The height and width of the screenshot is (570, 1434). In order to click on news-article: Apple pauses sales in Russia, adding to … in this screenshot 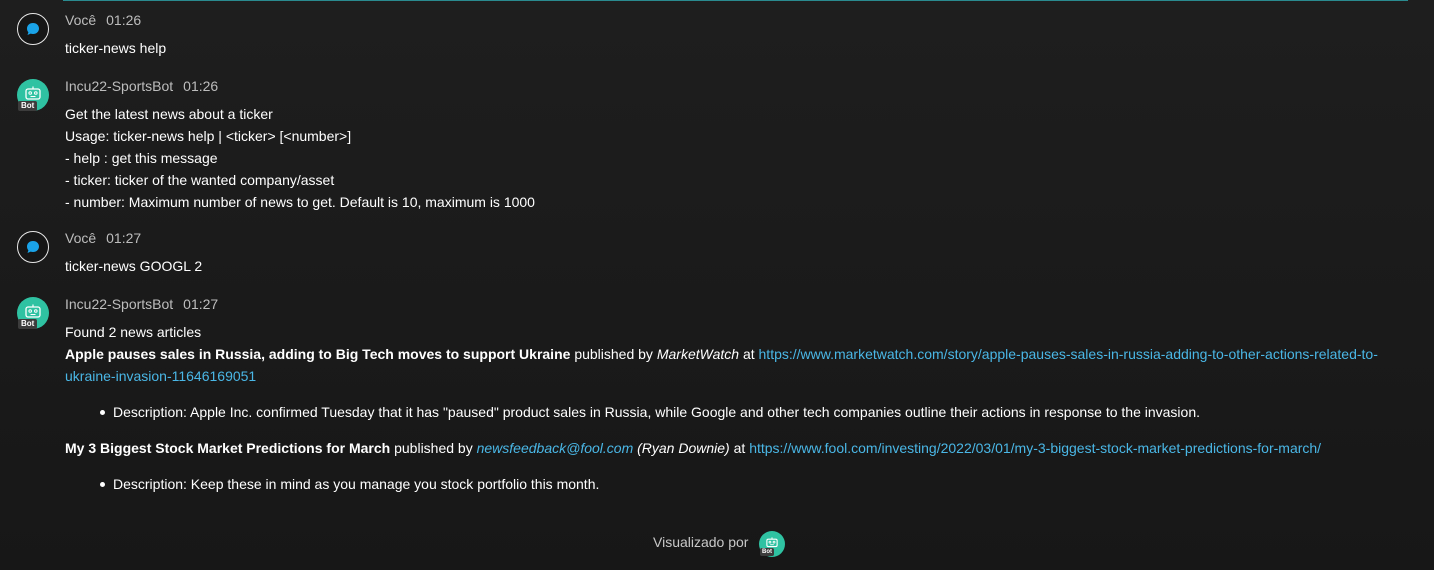, I will do `click(735, 365)`.